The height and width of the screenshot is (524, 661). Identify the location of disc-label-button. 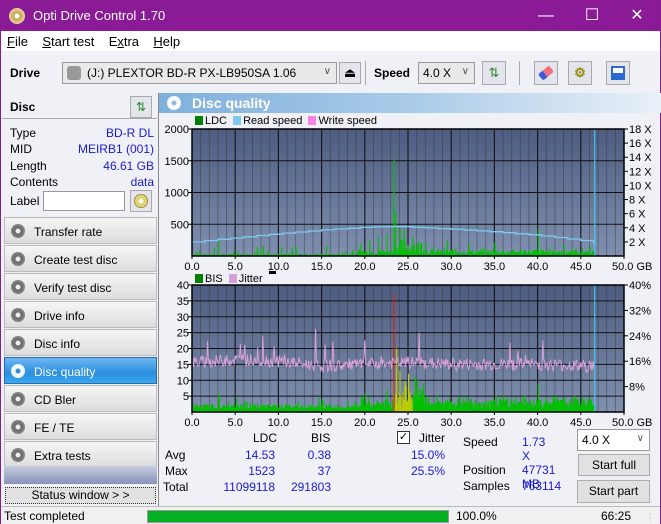
(141, 201).